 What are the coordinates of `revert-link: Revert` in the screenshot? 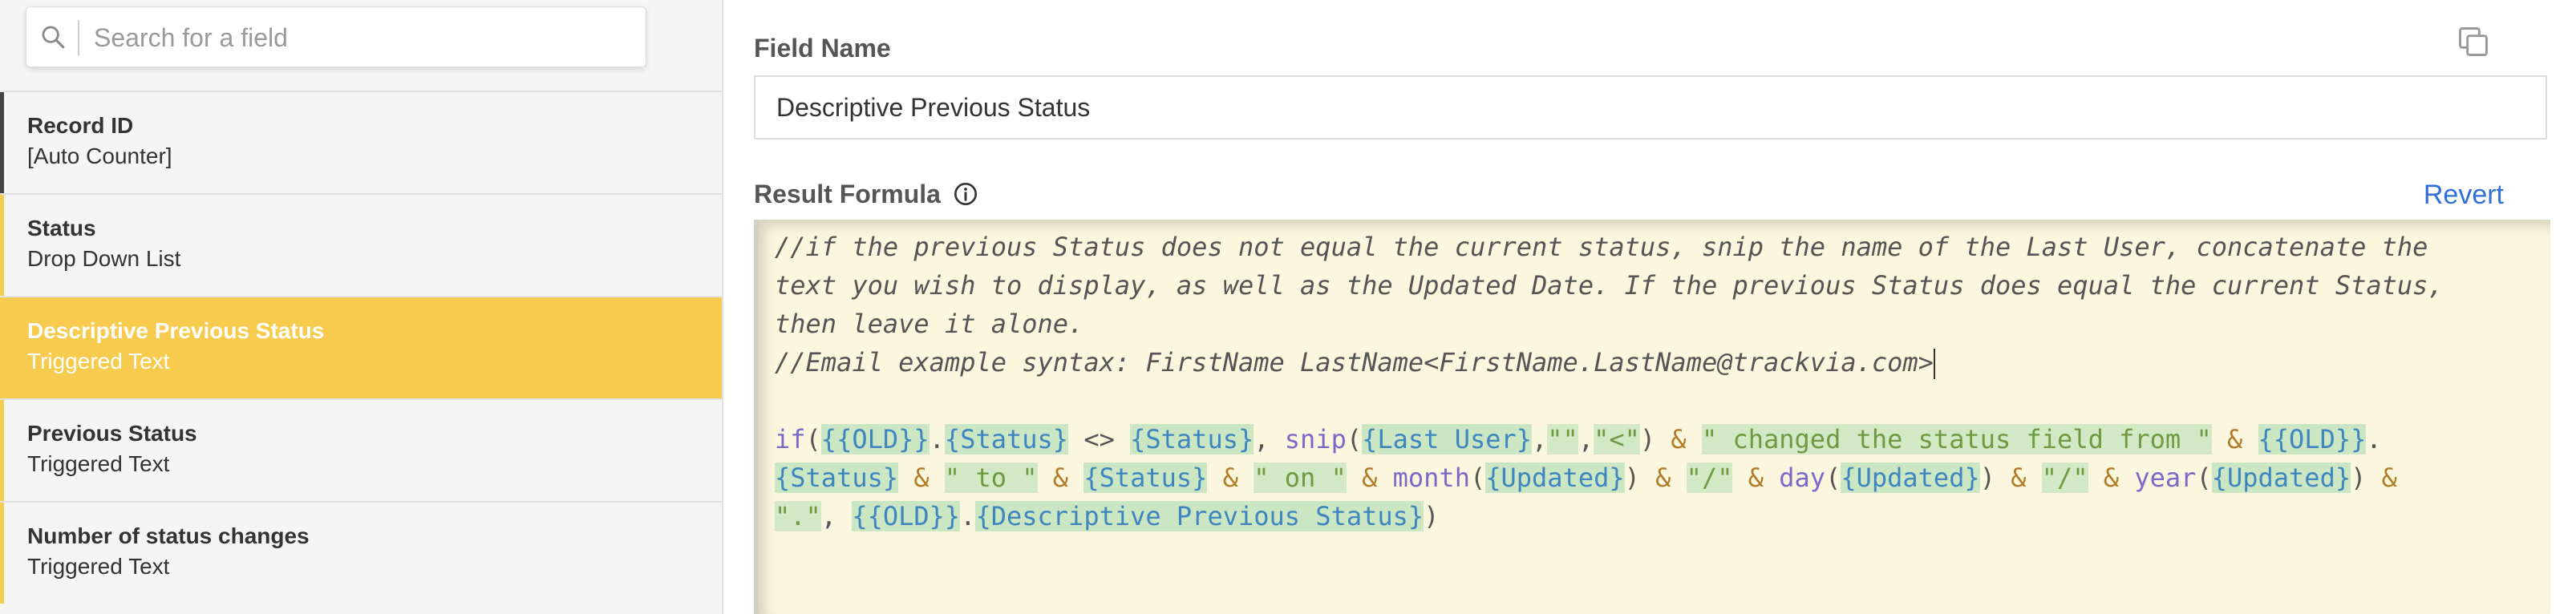 It's located at (2464, 195).